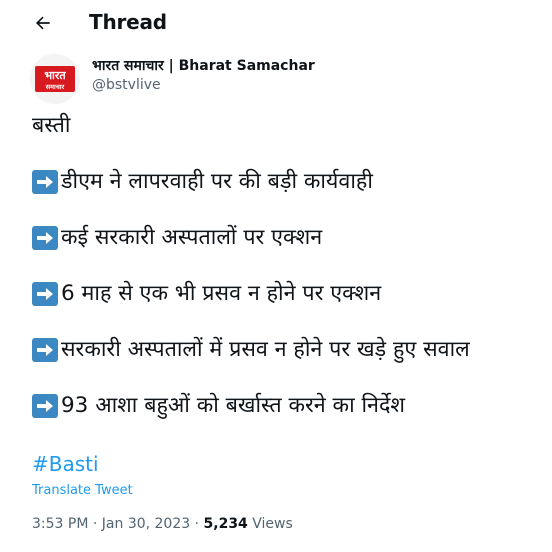  I want to click on header: Thread, so click(276, 23).